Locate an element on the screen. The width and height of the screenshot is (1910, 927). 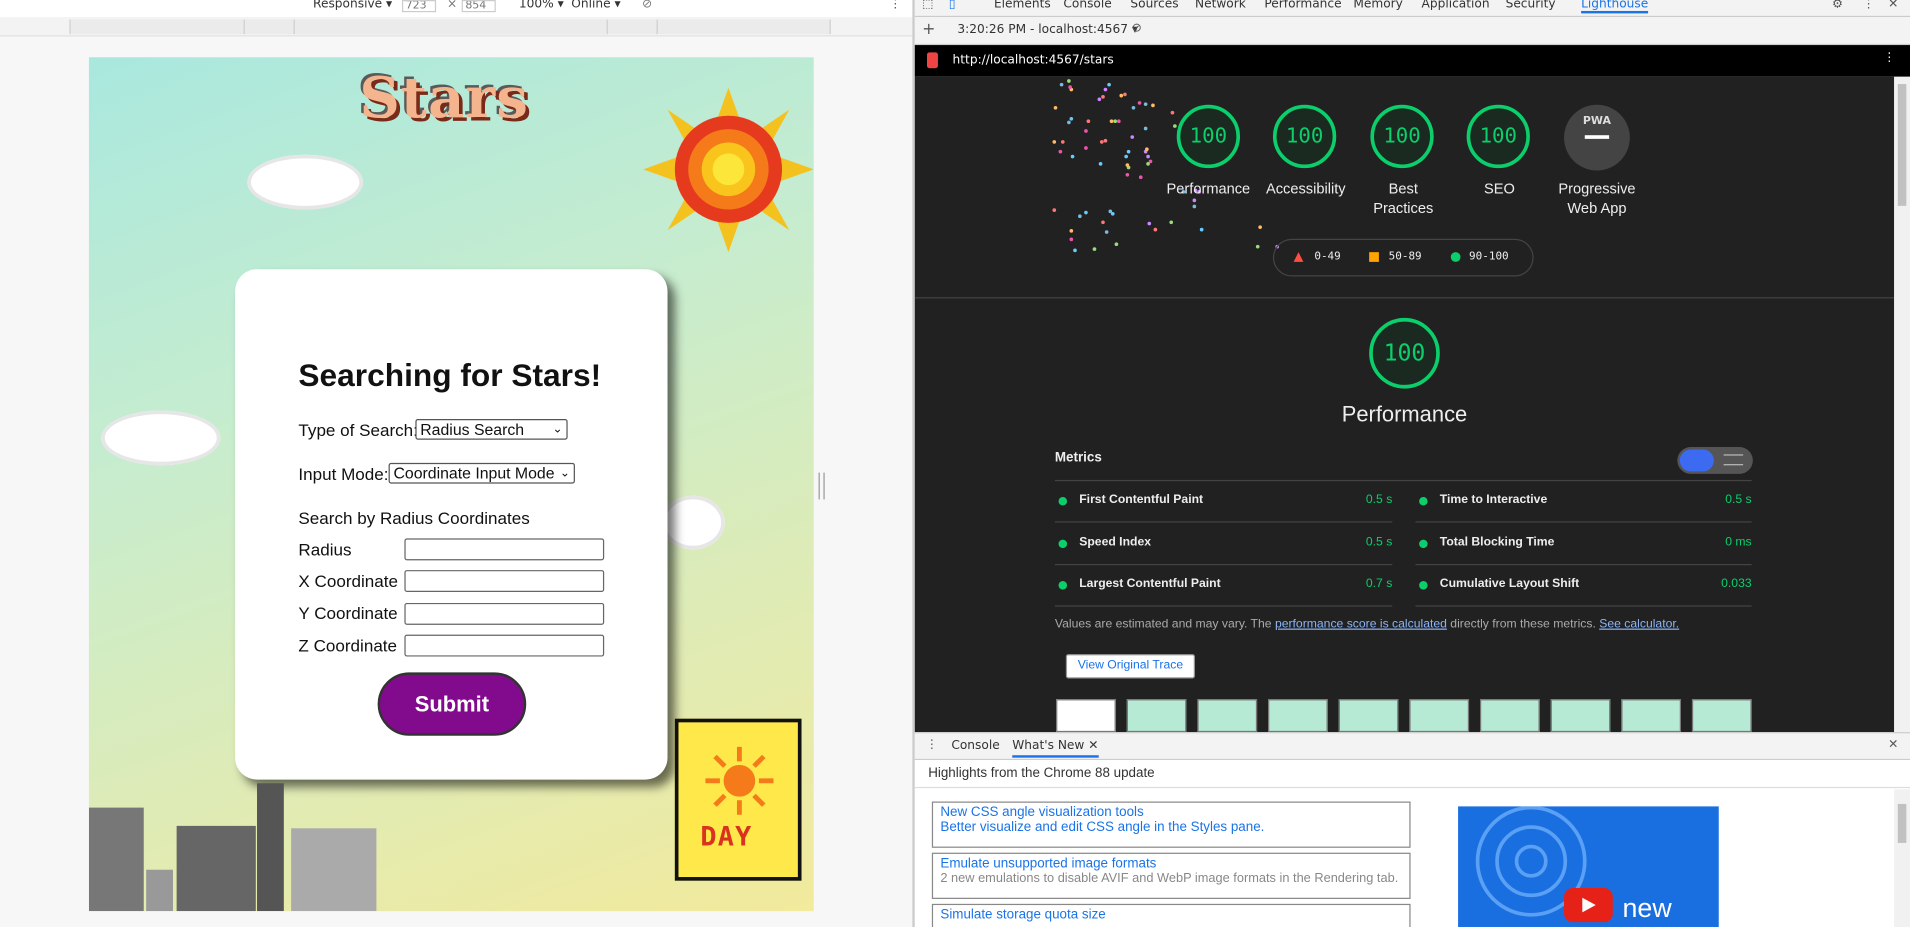
compact-view-icon is located at coordinates (1696, 460).